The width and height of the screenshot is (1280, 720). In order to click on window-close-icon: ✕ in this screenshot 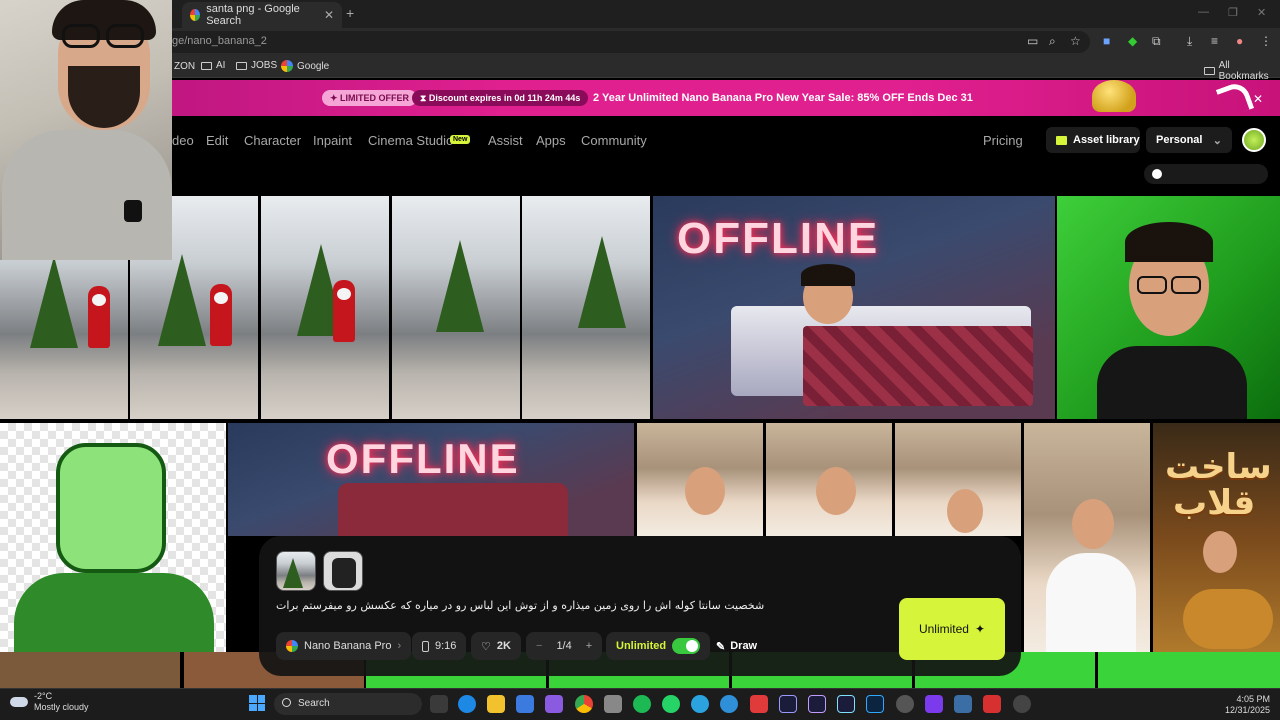, I will do `click(1261, 12)`.